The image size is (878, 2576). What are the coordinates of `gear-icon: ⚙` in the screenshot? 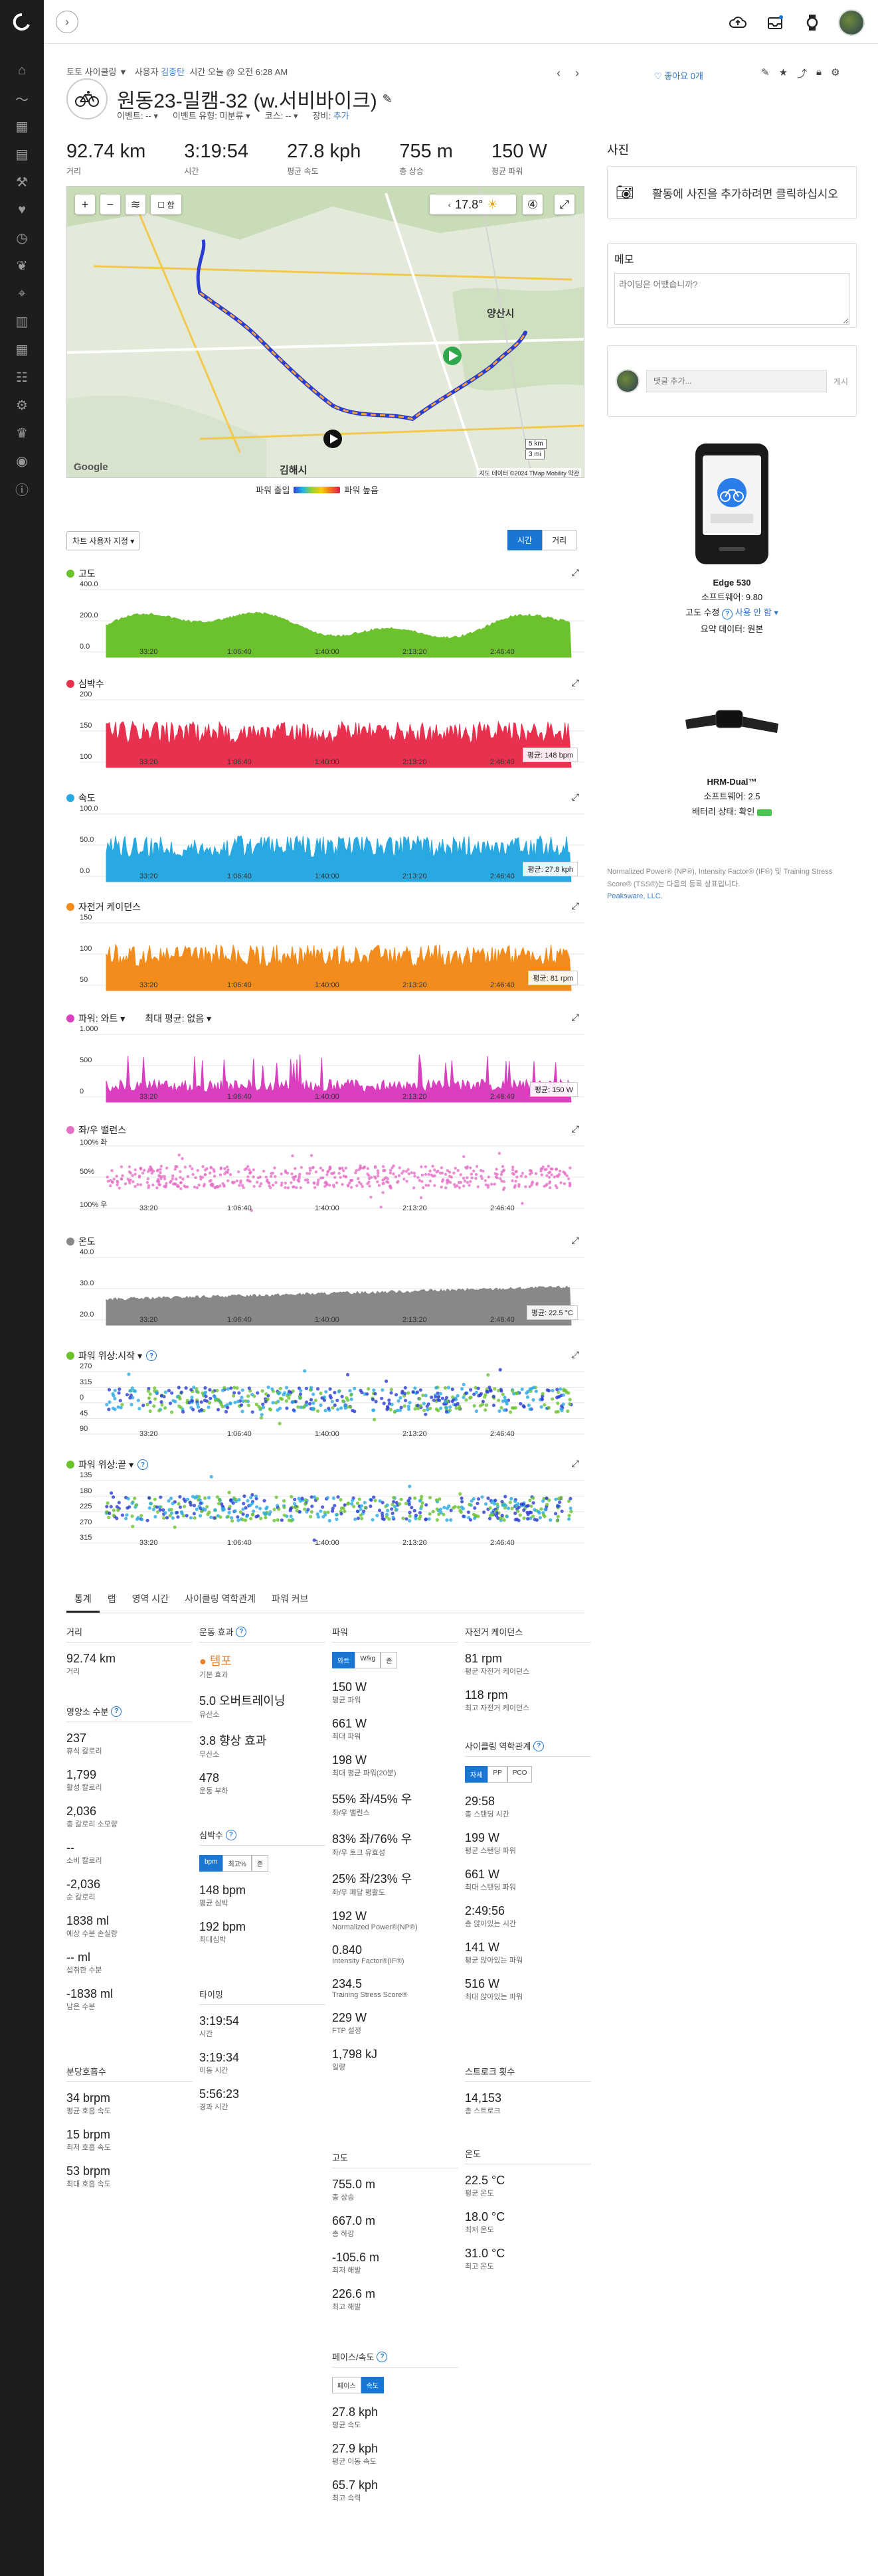 It's located at (835, 73).